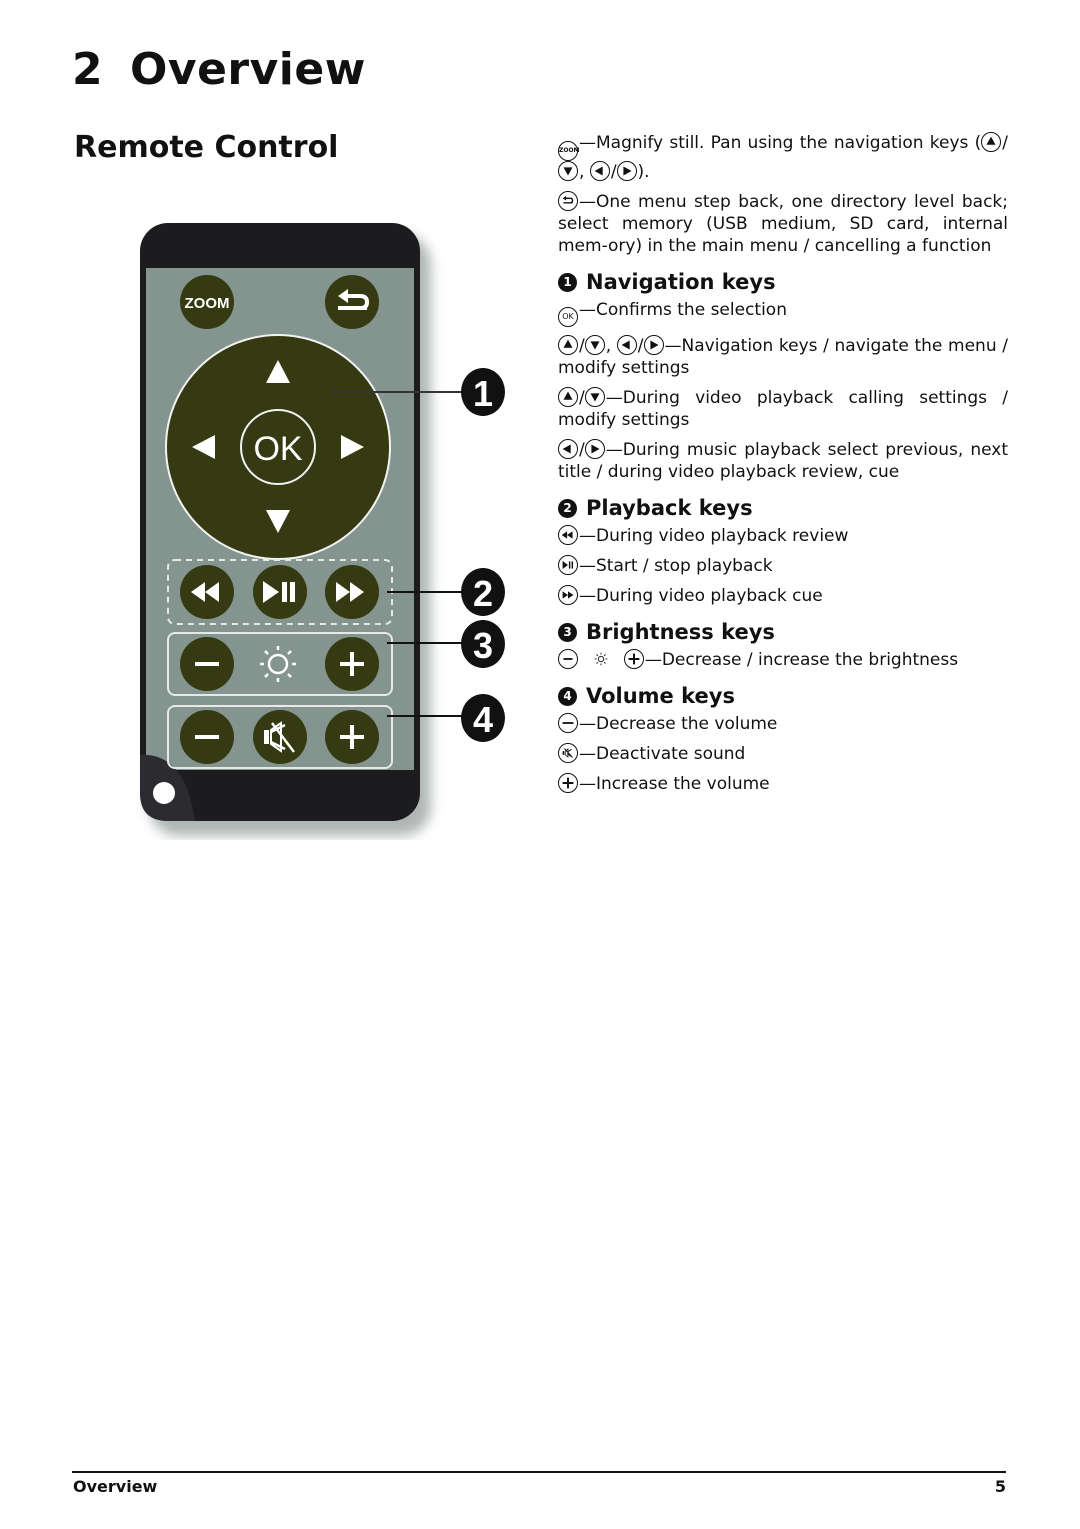 This screenshot has width=1080, height=1529. What do you see at coordinates (568, 565) in the screenshot?
I see `play-pause-key-icon` at bounding box center [568, 565].